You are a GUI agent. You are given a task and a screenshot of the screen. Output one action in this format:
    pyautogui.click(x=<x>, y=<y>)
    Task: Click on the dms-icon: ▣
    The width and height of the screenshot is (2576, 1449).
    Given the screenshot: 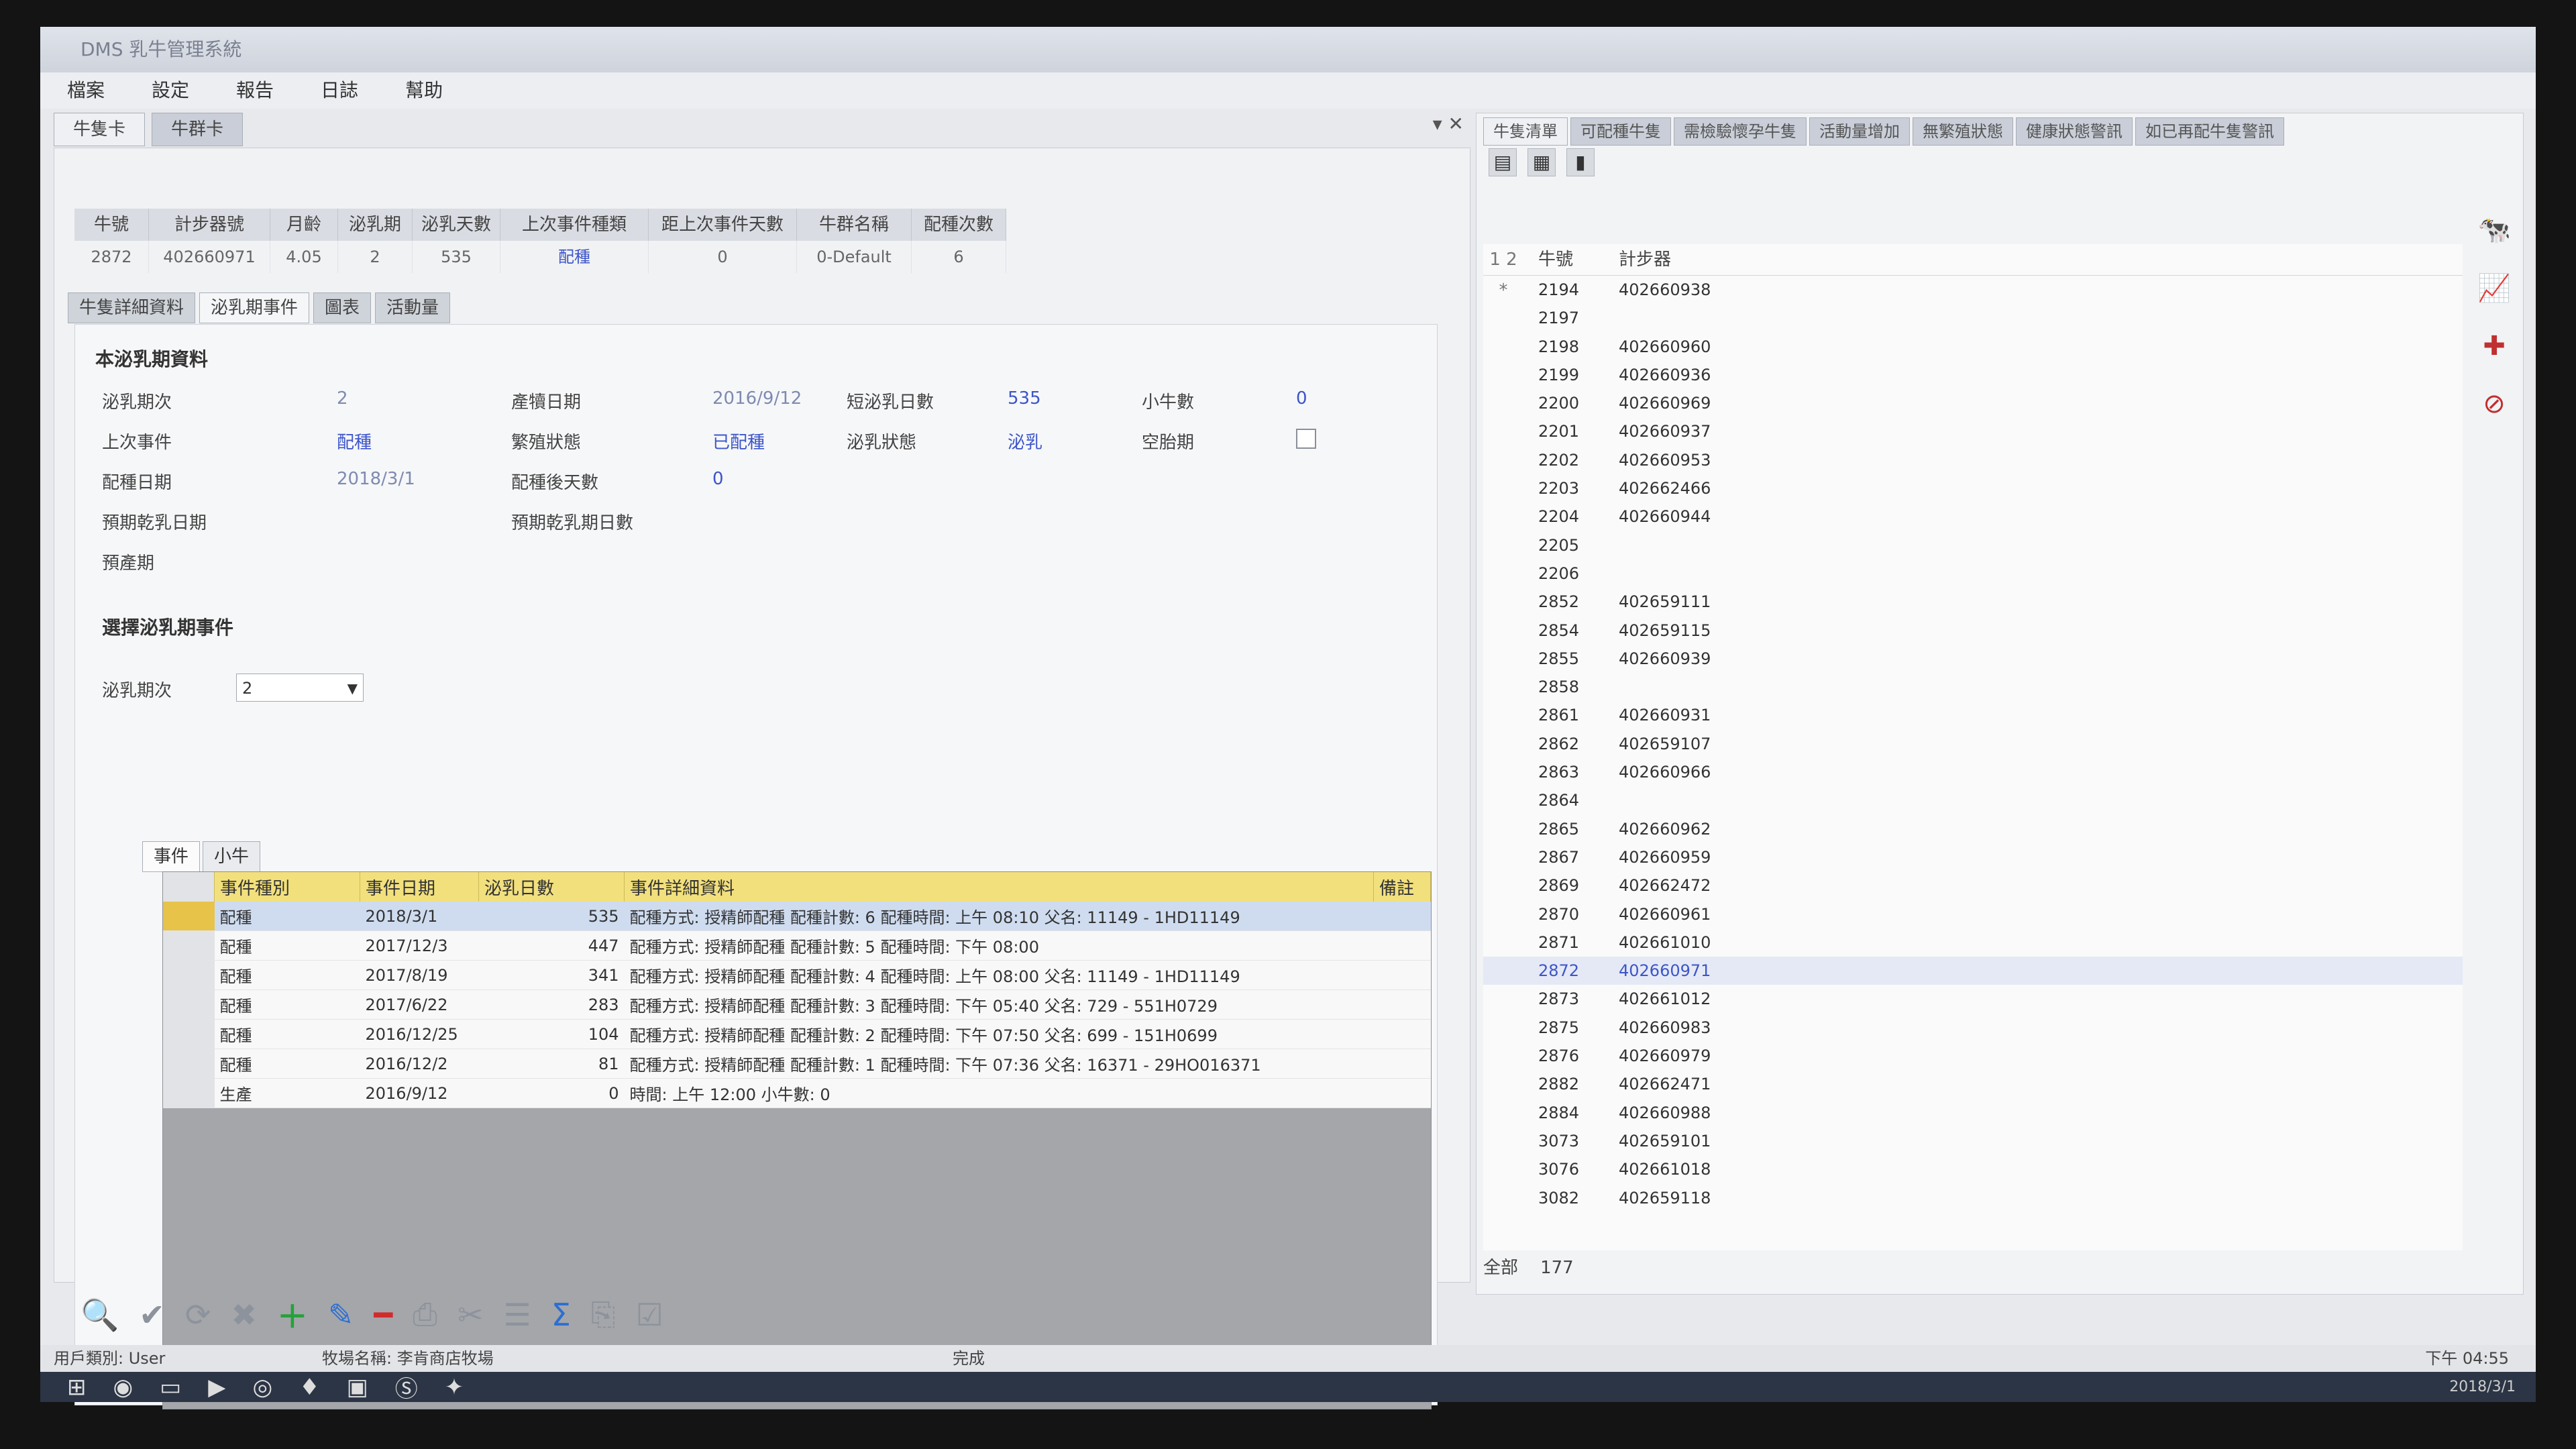 What is the action you would take?
    pyautogui.click(x=357, y=1387)
    